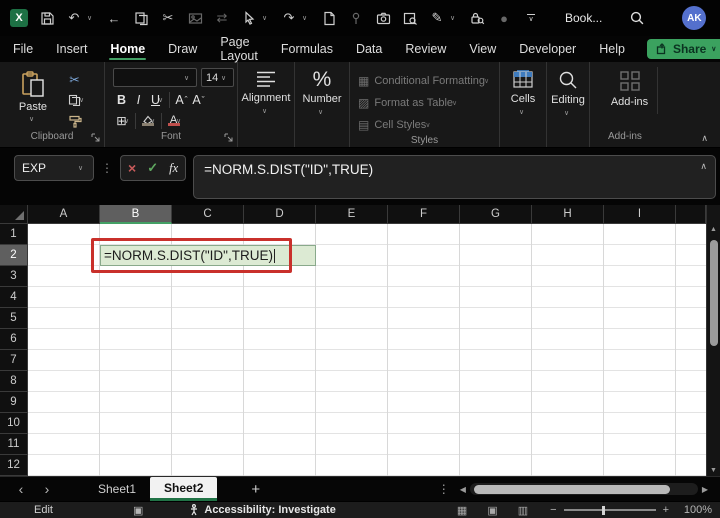  What do you see at coordinates (640, 214) in the screenshot?
I see `column-header-i: I` at bounding box center [640, 214].